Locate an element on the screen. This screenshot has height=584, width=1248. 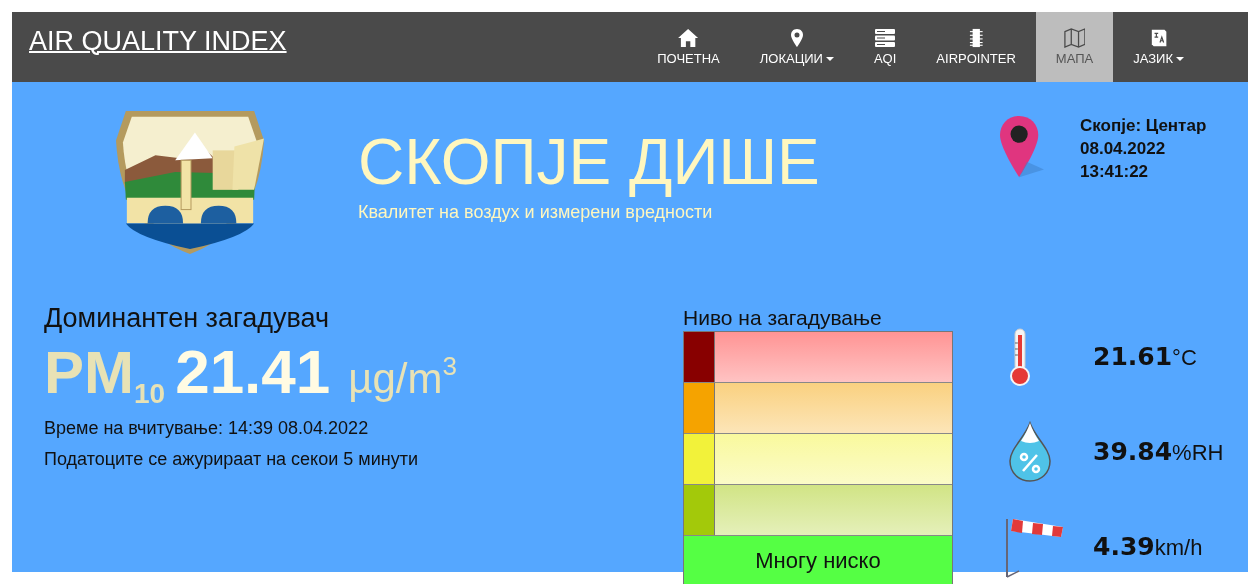
date-text: 08.04.2022 is located at coordinates (1123, 149).